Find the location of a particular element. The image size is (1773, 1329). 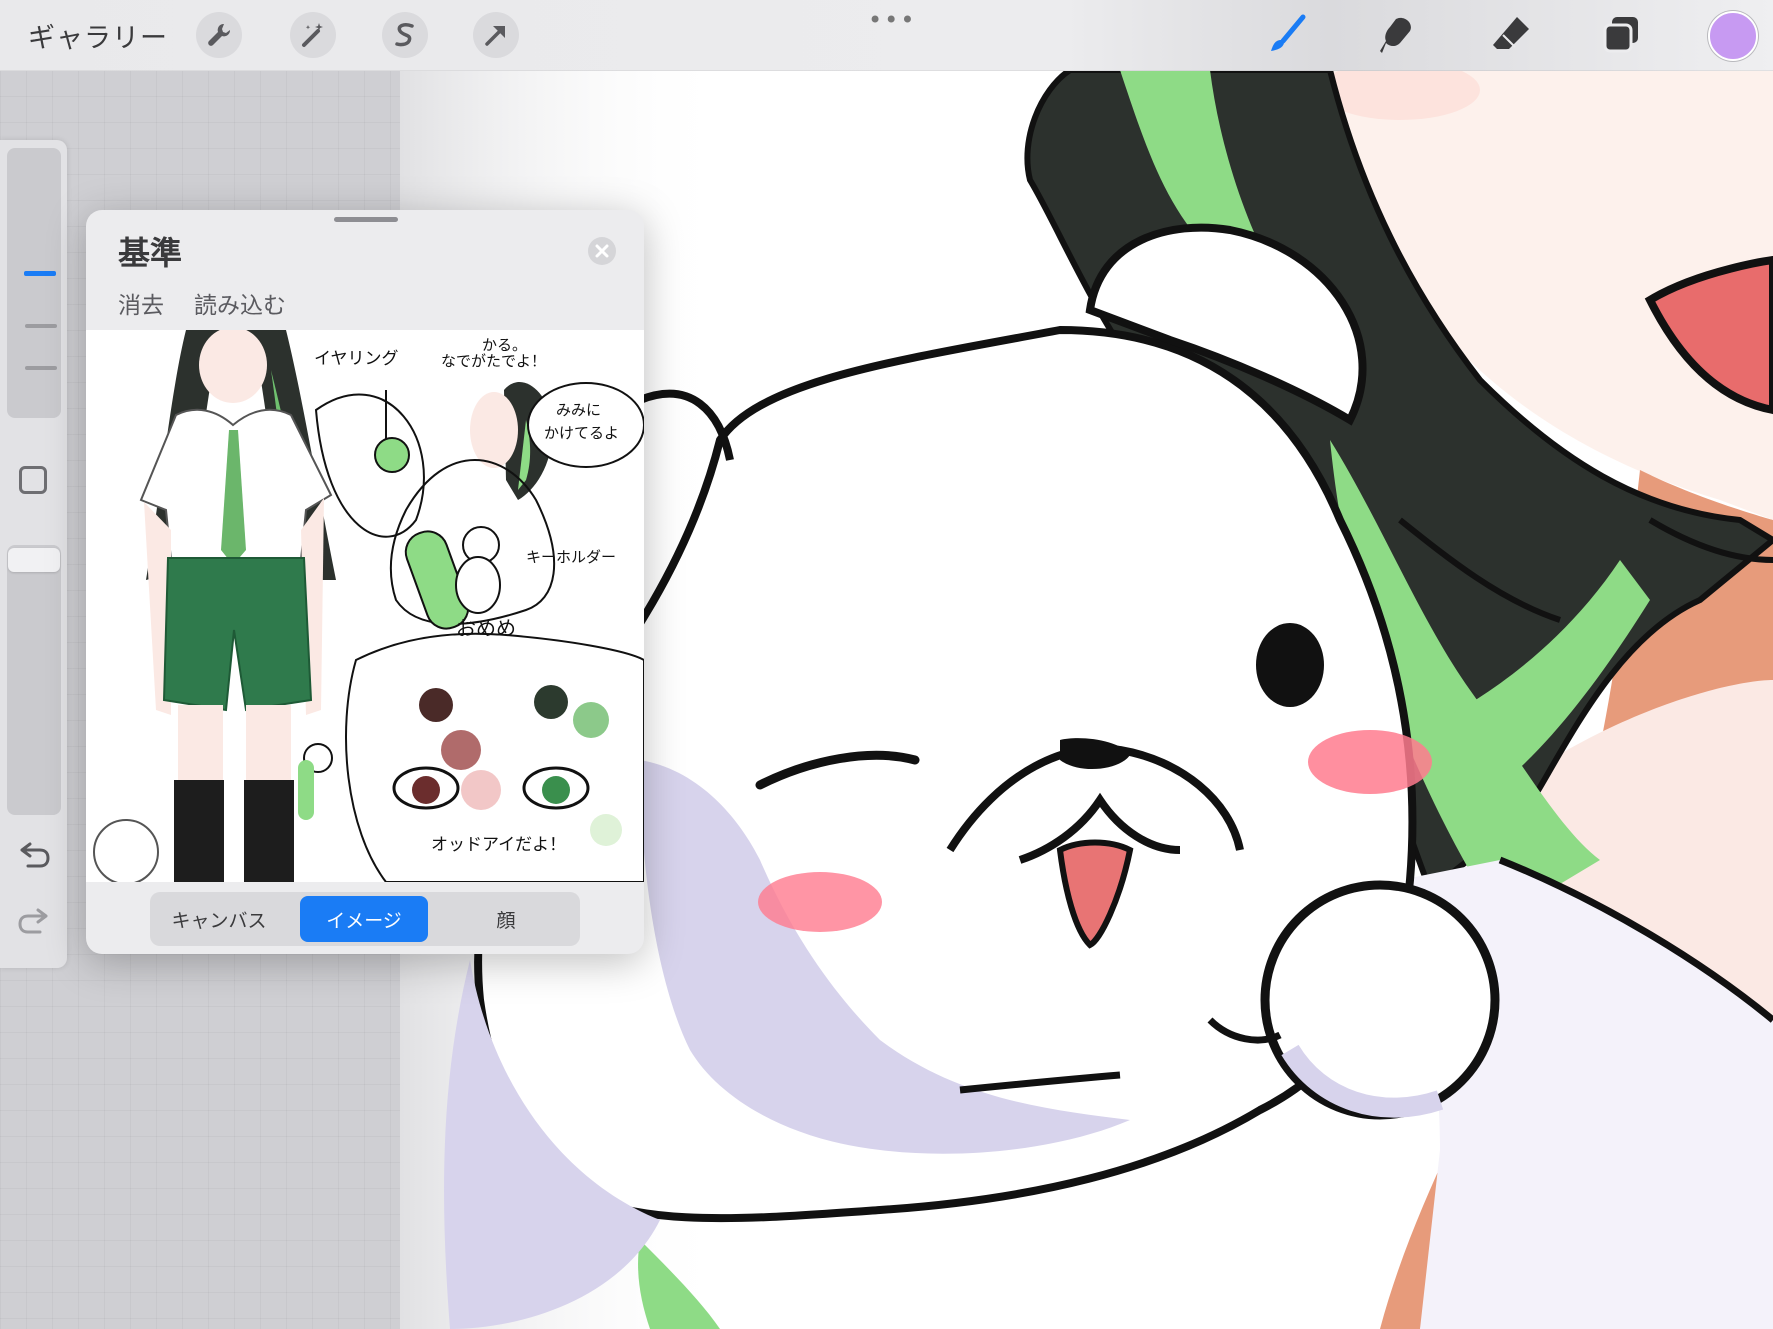

panel-drag-handle is located at coordinates (366, 219).